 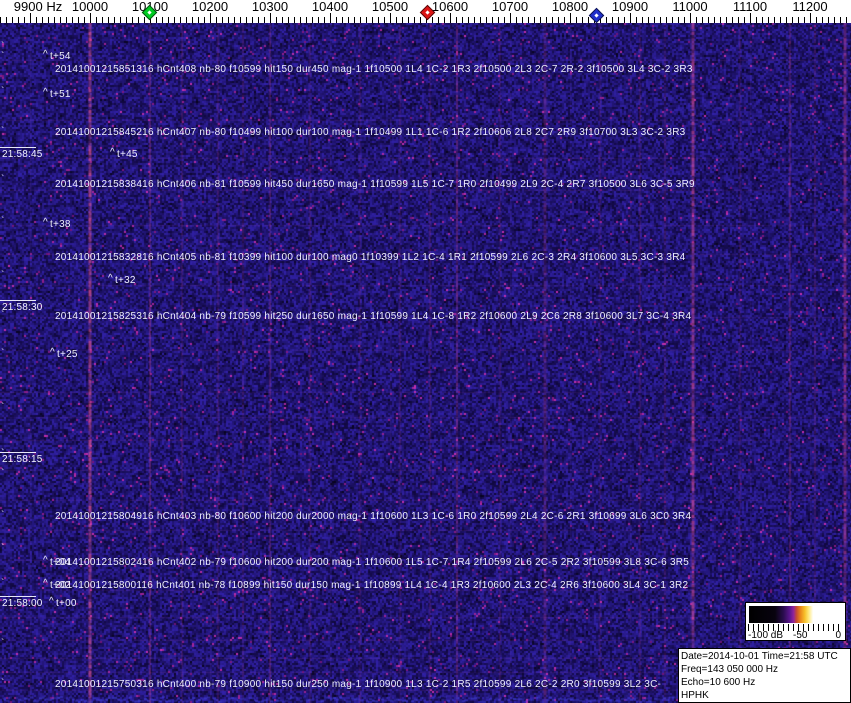 I want to click on freq-tick-label: 9900 Hz, so click(x=38, y=7).